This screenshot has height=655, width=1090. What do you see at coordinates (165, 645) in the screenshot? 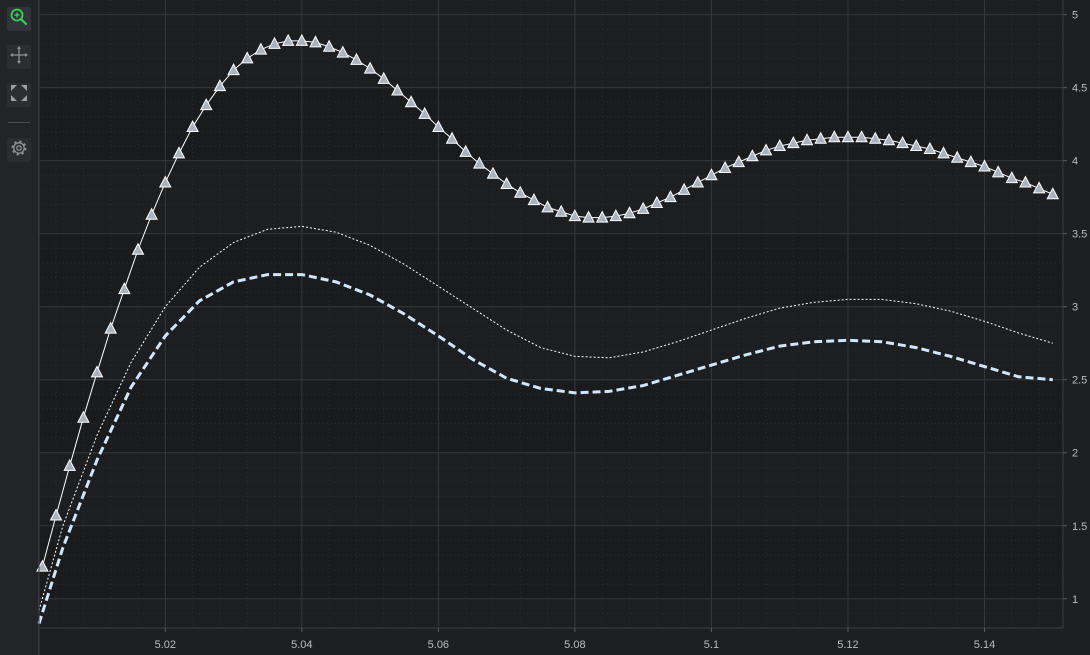
I see `x-tick-label: 5.02` at bounding box center [165, 645].